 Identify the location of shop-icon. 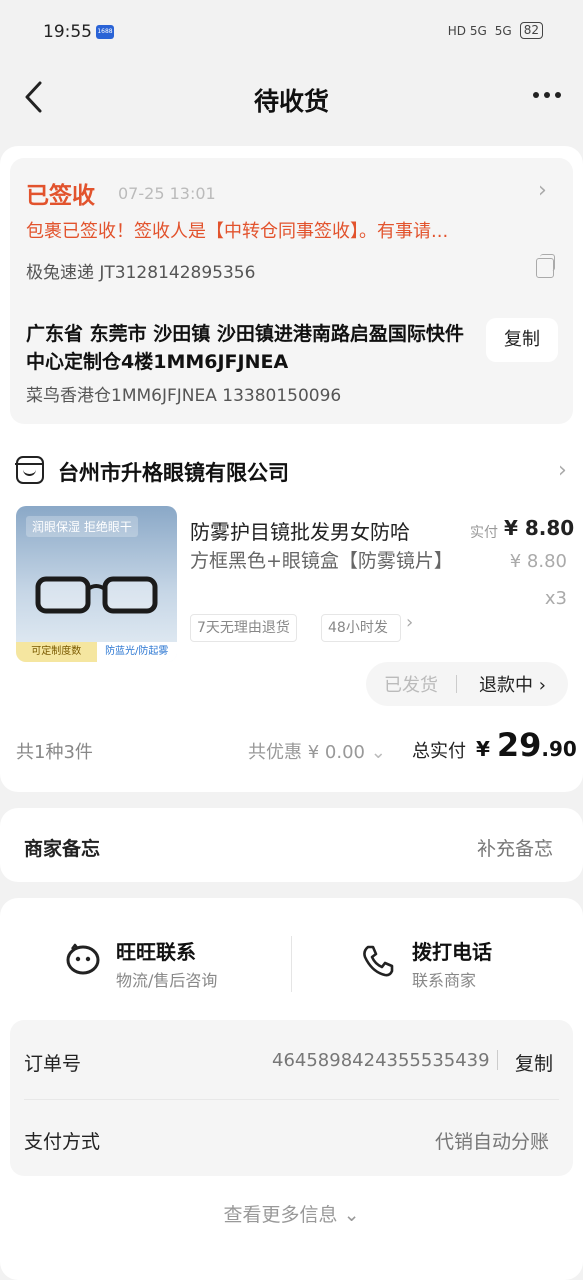
(29, 470).